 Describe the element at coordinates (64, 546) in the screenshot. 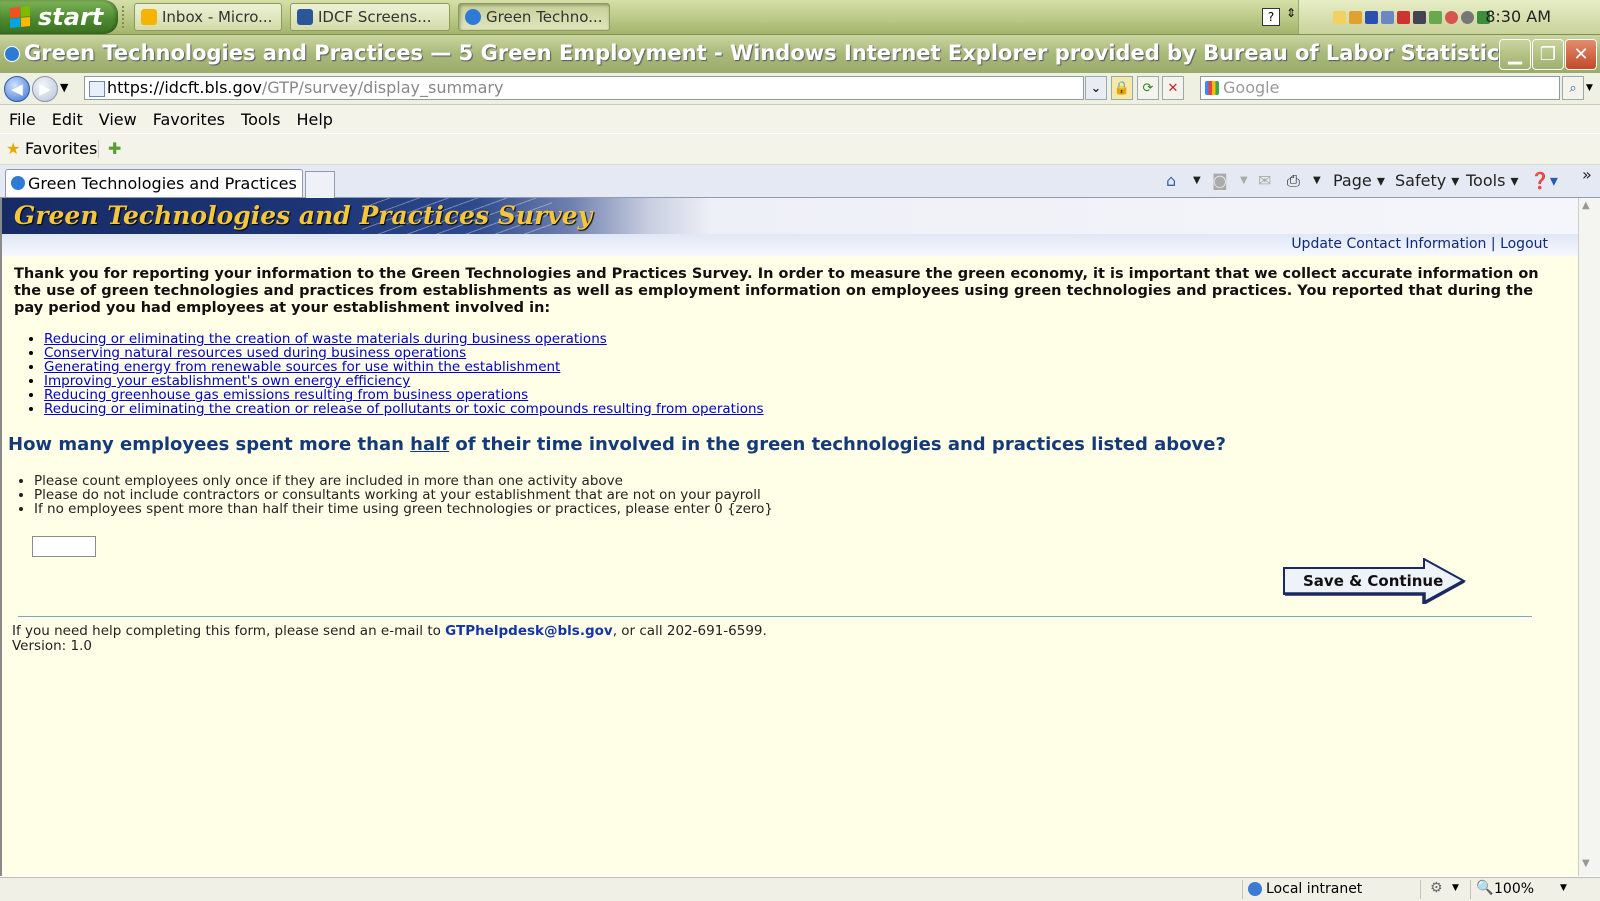

I see `employee-count-input` at that location.